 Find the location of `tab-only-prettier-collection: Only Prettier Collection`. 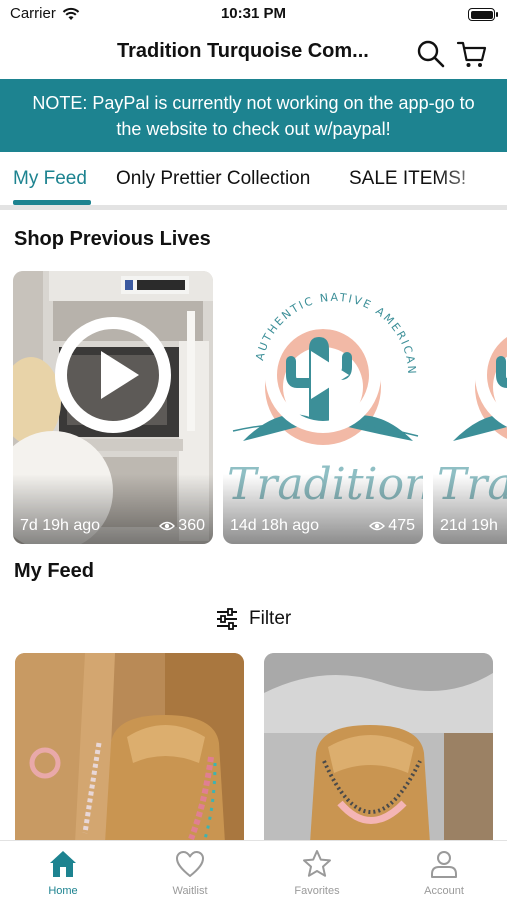

tab-only-prettier-collection: Only Prettier Collection is located at coordinates (213, 179).